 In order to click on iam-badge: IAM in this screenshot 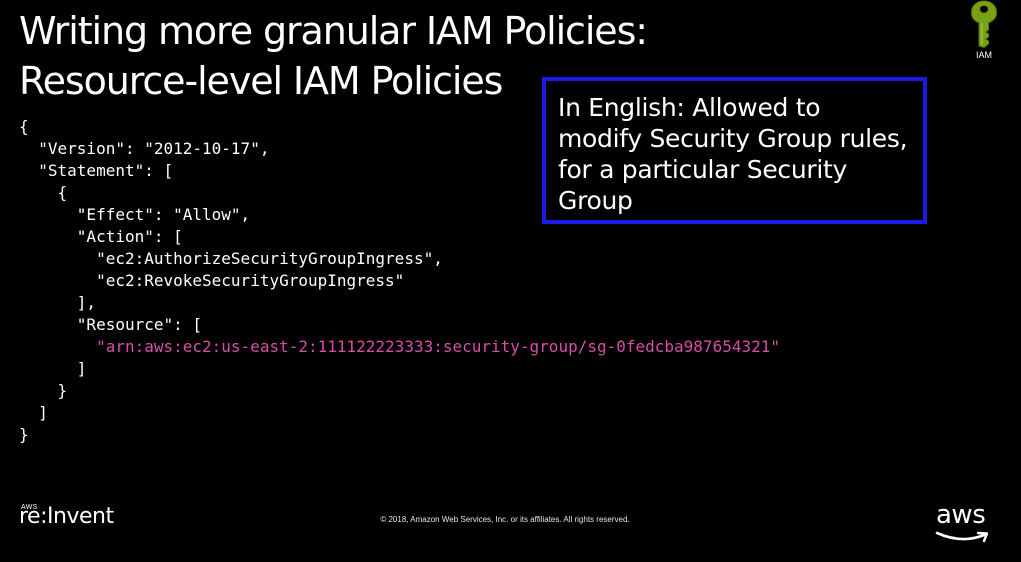, I will do `click(984, 32)`.